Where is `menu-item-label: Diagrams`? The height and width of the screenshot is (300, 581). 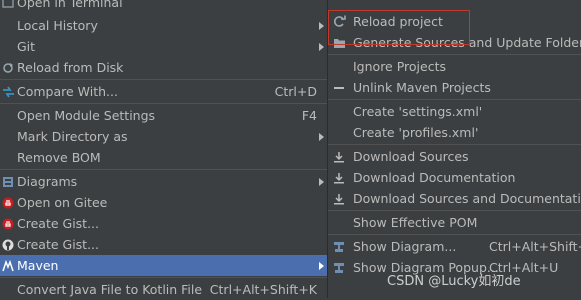
menu-item-label: Diagrams is located at coordinates (47, 181).